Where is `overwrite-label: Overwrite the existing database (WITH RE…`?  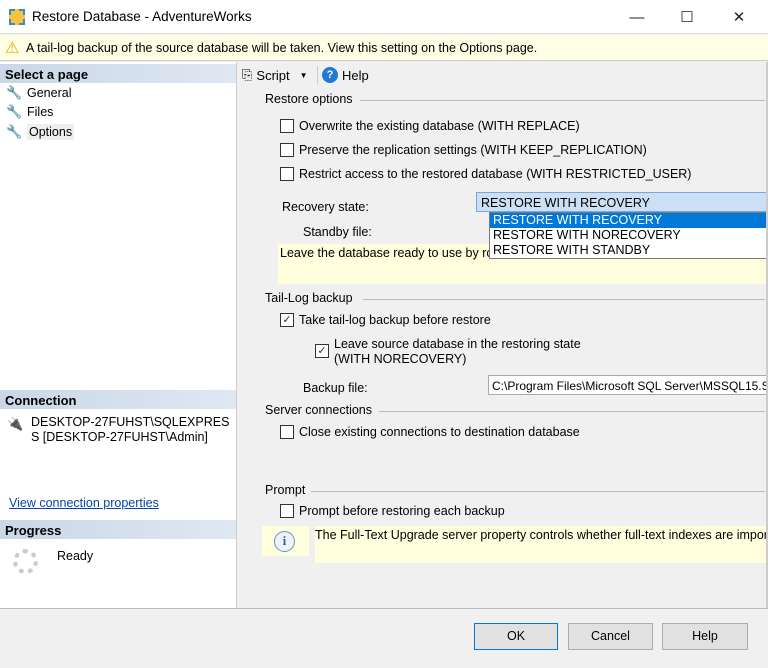
overwrite-label: Overwrite the existing database (WITH RE… is located at coordinates (439, 126).